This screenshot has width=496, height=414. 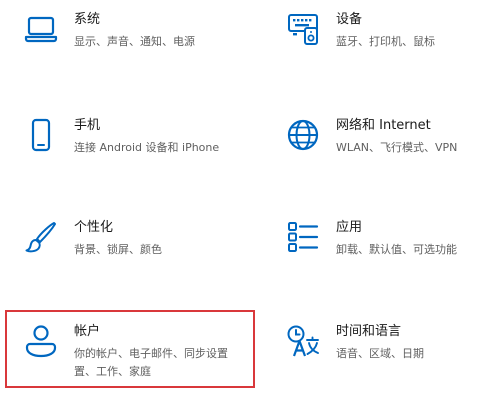 I want to click on laptop-icon, so click(x=41, y=29).